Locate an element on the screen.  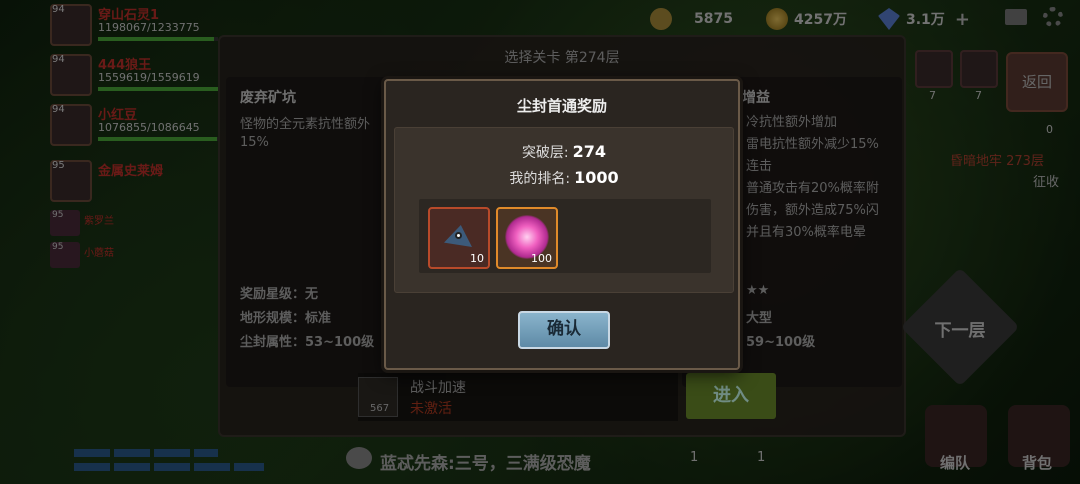
floor-label: 突破层: is located at coordinates (545, 153).